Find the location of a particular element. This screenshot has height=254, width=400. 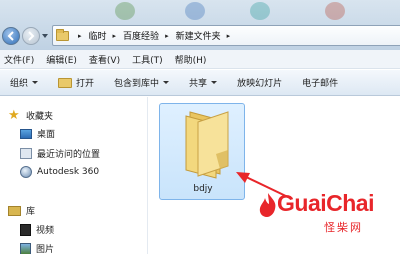

breadcrumb-baidu-jingyan: 百度经验 is located at coordinates (141, 35).